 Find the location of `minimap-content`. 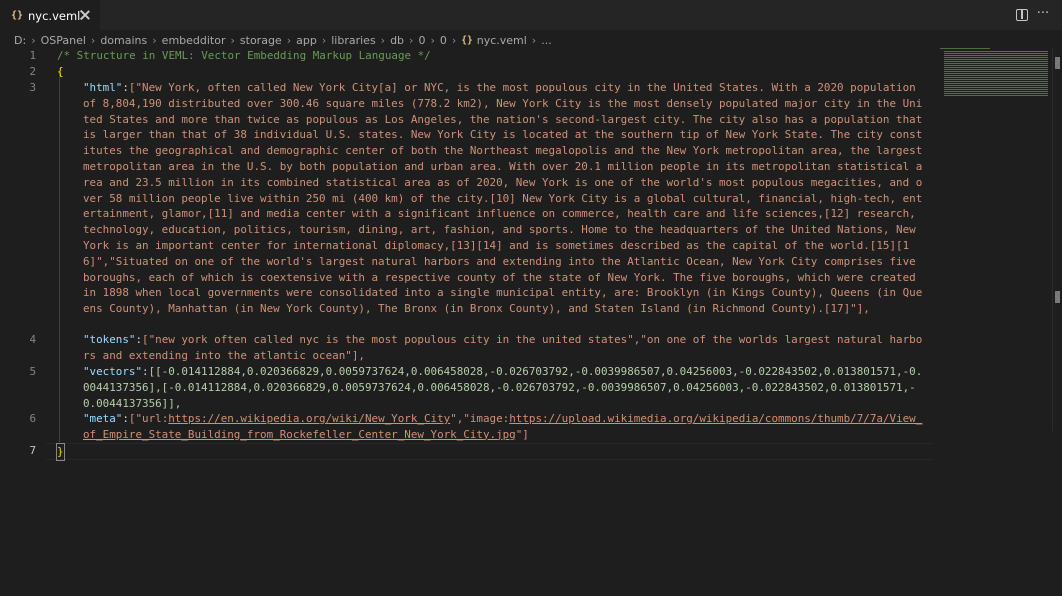

minimap-content is located at coordinates (996, 74).